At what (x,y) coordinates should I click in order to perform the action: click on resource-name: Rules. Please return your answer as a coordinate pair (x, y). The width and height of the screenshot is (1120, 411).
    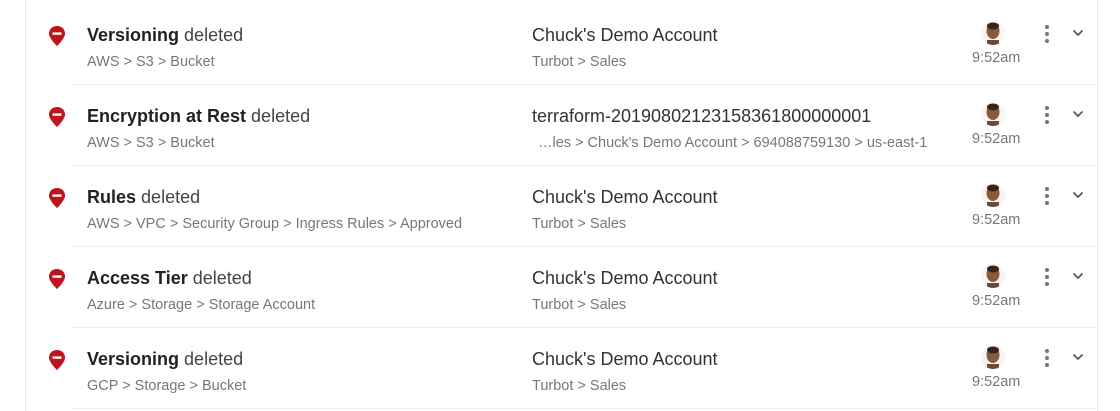
    Looking at the image, I should click on (111, 197).